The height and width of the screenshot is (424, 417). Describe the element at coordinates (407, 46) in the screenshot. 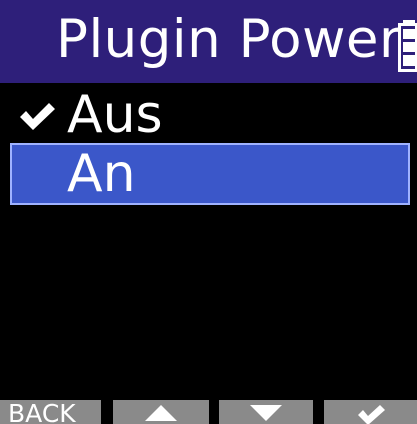

I see `battery-icon` at that location.